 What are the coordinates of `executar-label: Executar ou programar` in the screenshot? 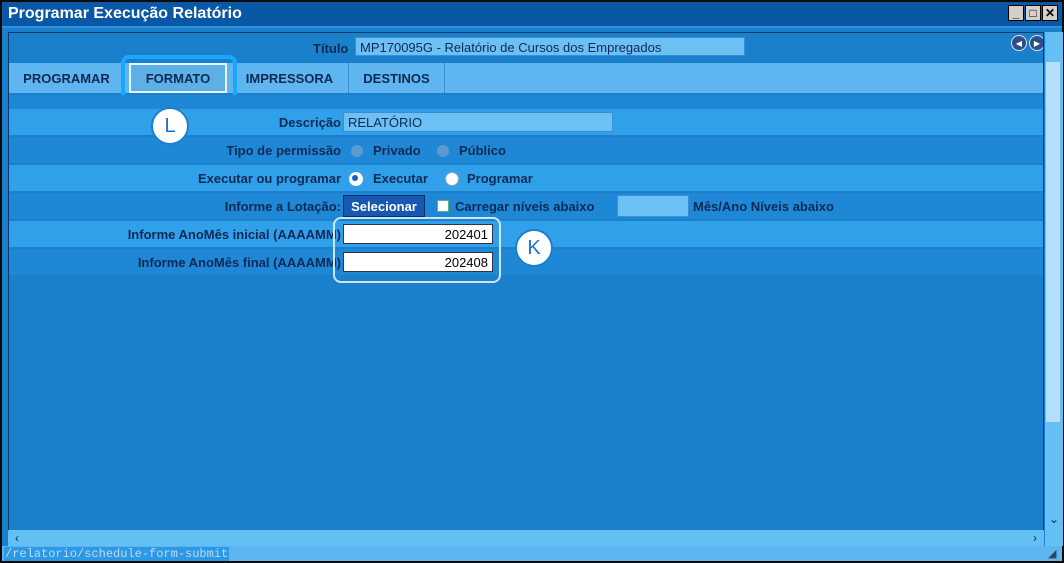 It's located at (269, 178).